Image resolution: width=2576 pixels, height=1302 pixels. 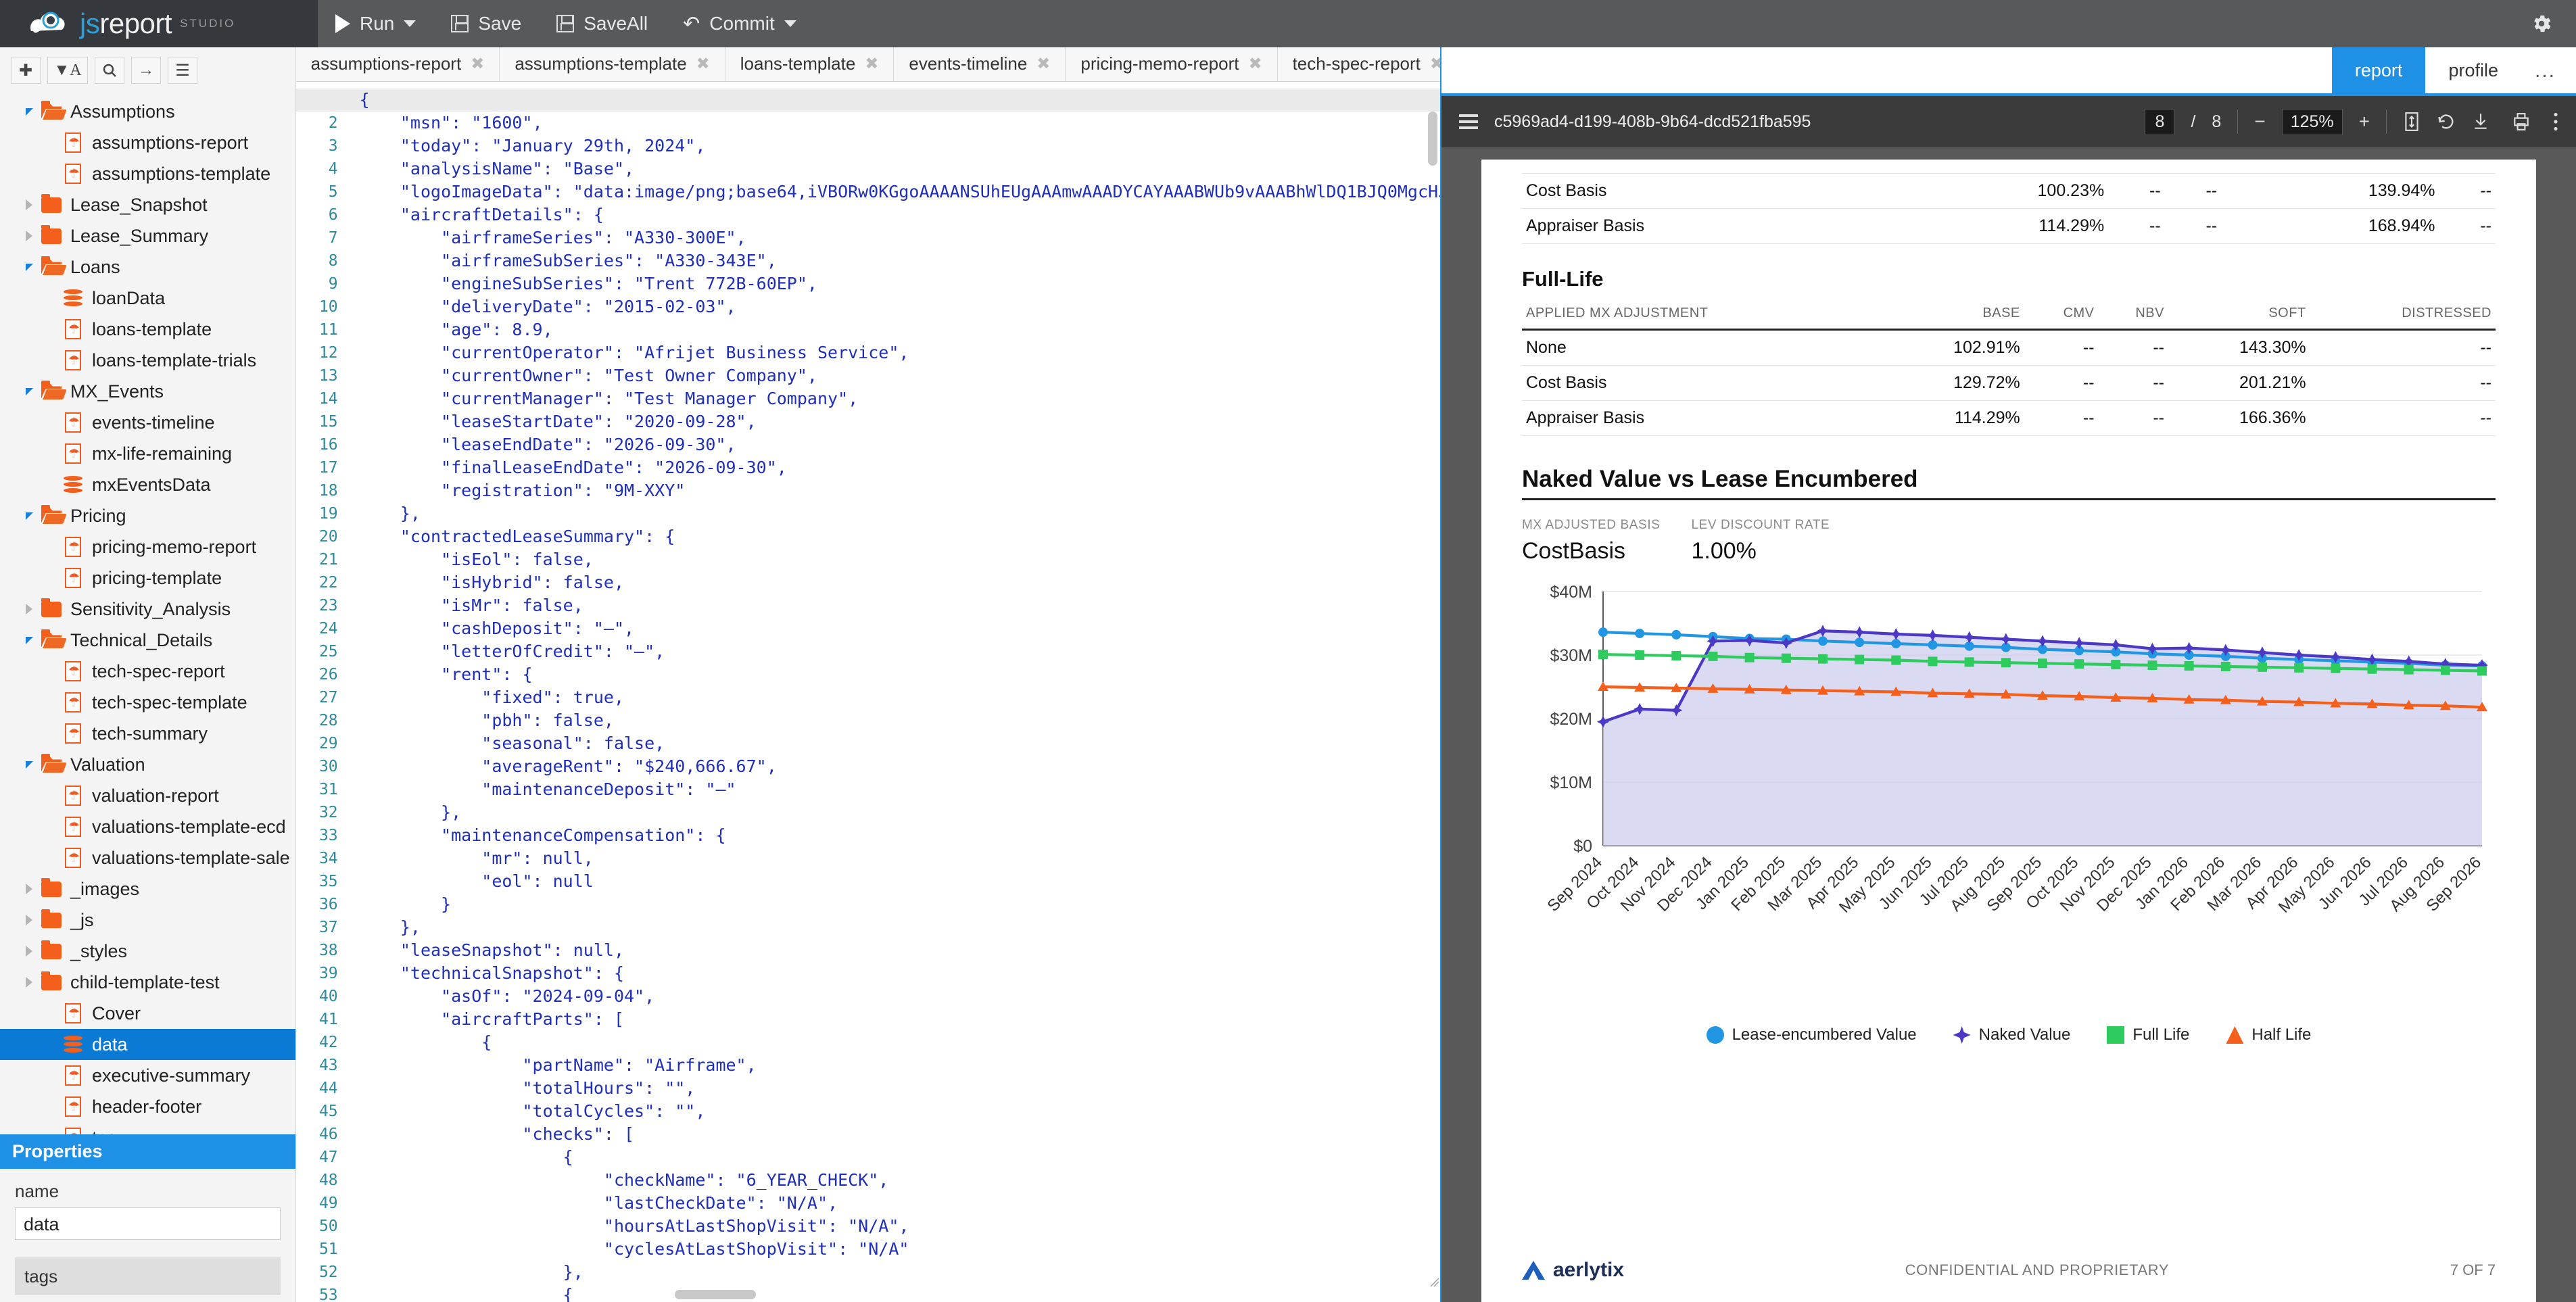 I want to click on zoom-in-button: +, so click(x=2364, y=121).